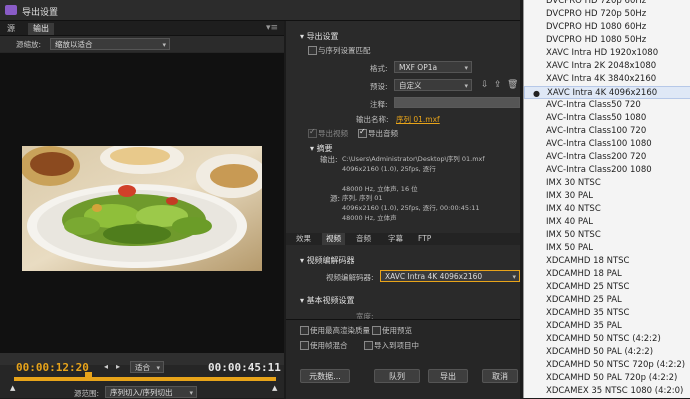 The height and width of the screenshot is (399, 690). I want to click on menu-item: XDCAMEX 35 NTSC 1080 (4:2:0), so click(607, 391).